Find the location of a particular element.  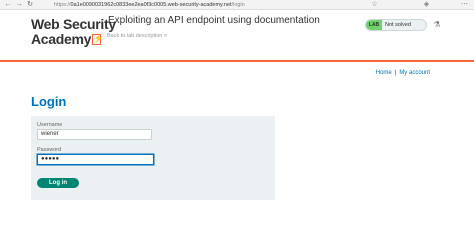

lab-status-text: Not solved is located at coordinates (398, 25).